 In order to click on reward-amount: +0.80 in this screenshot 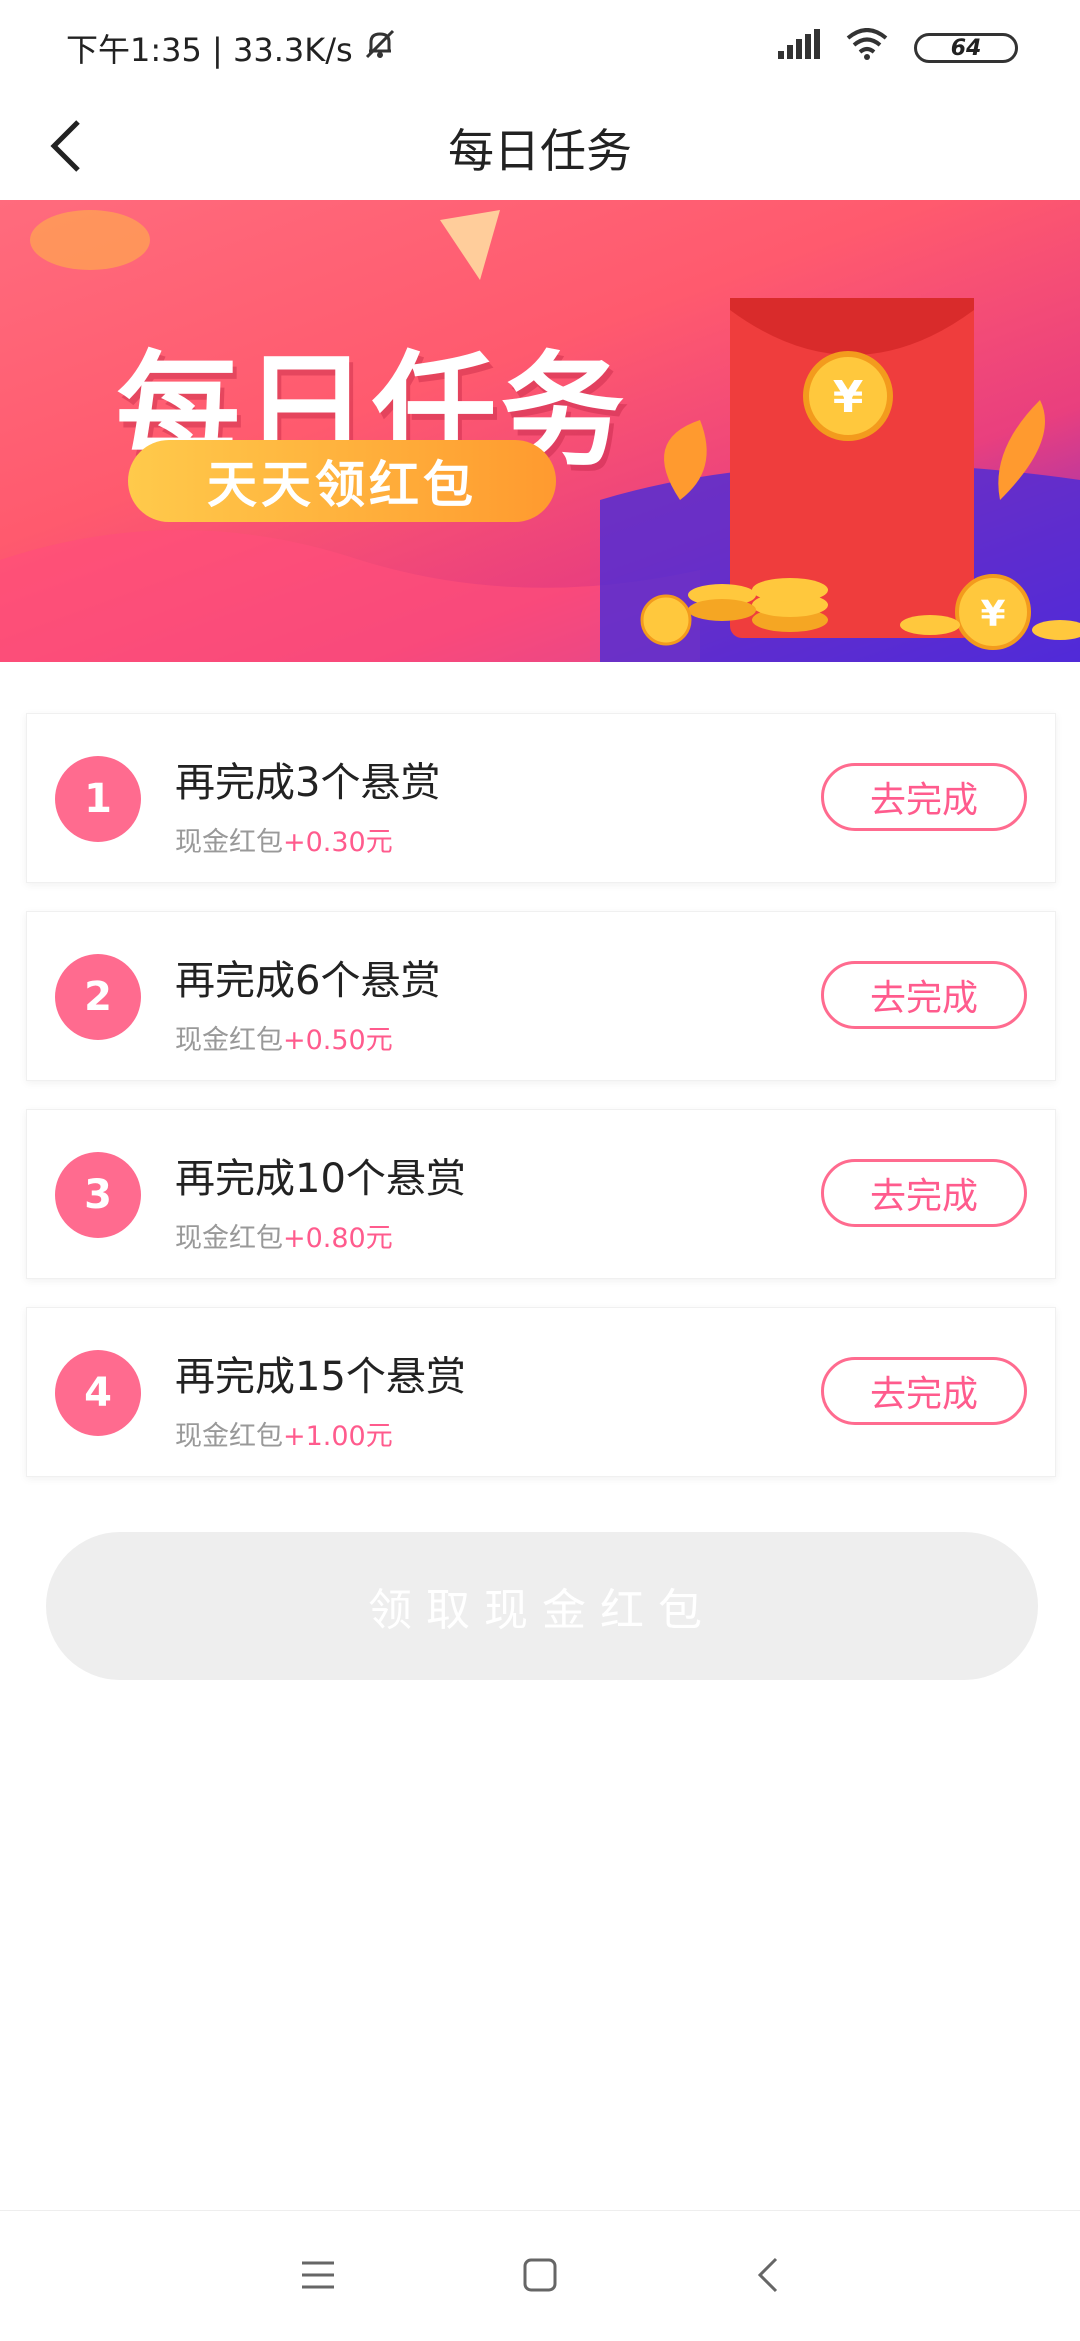, I will do `click(324, 1238)`.